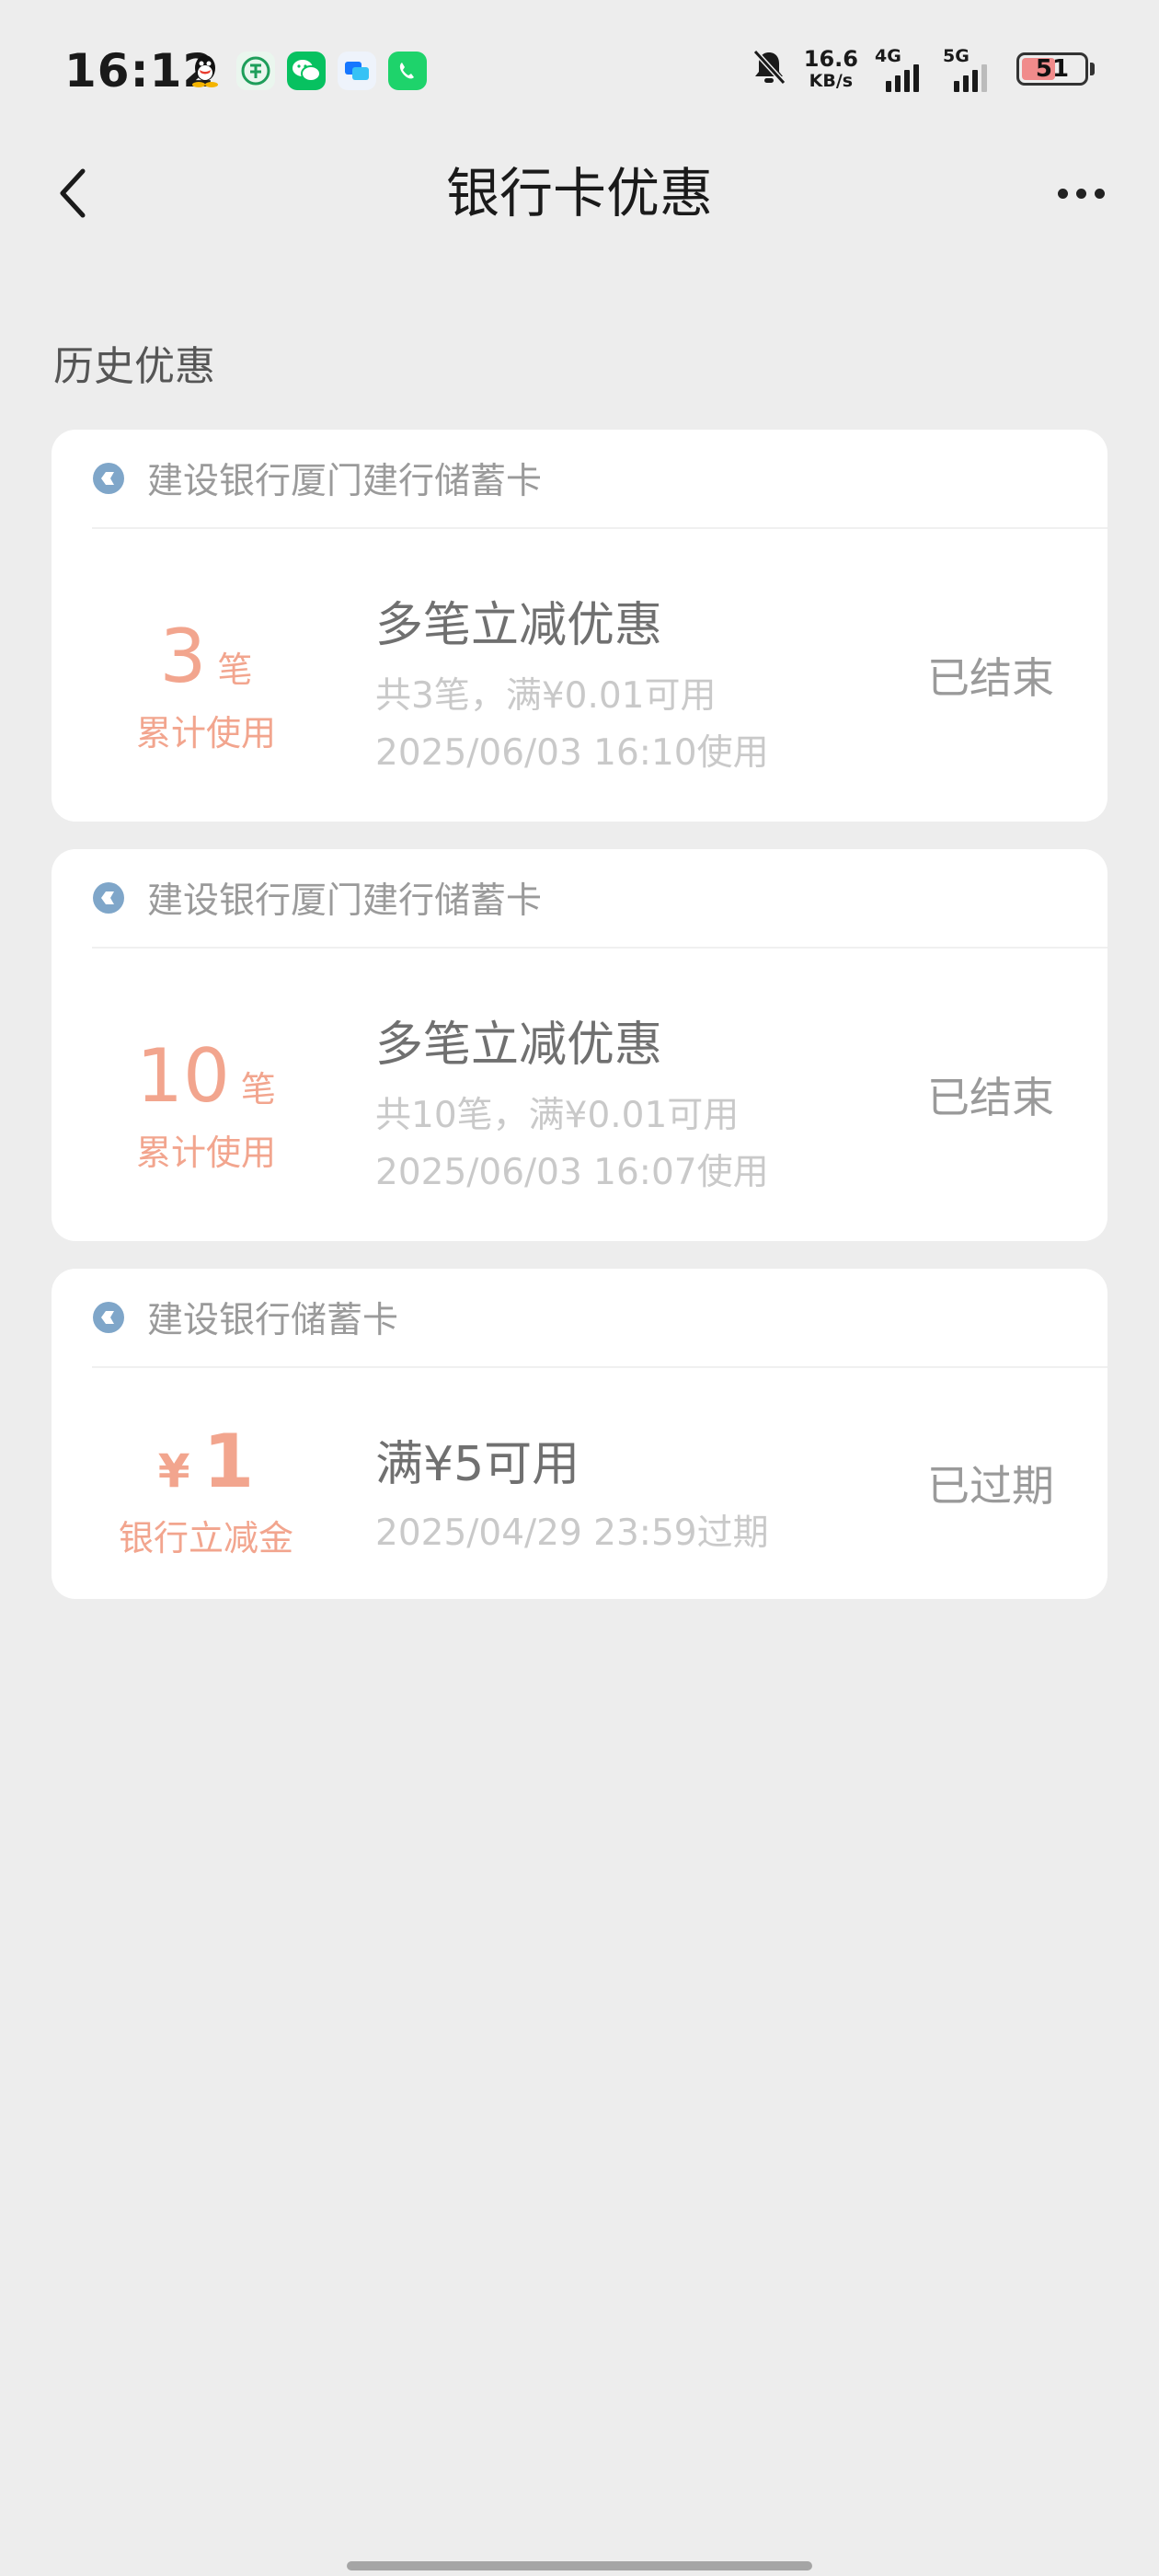 The height and width of the screenshot is (2576, 1159). I want to click on page-title: 银行卡优惠, so click(579, 193).